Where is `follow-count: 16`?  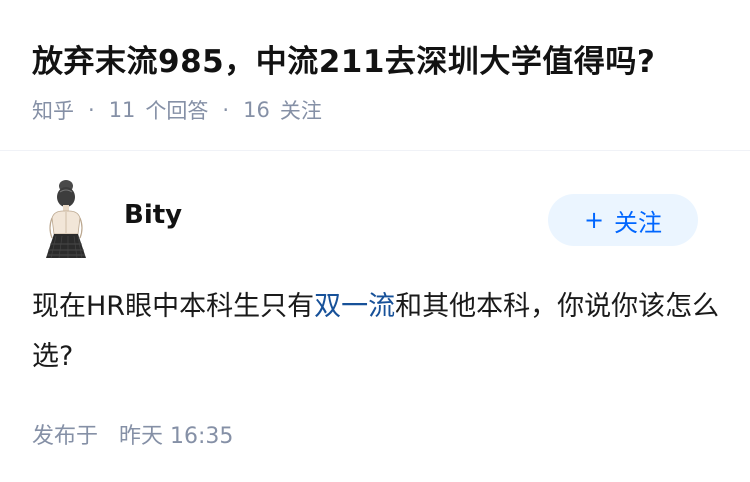
follow-count: 16 is located at coordinates (256, 110).